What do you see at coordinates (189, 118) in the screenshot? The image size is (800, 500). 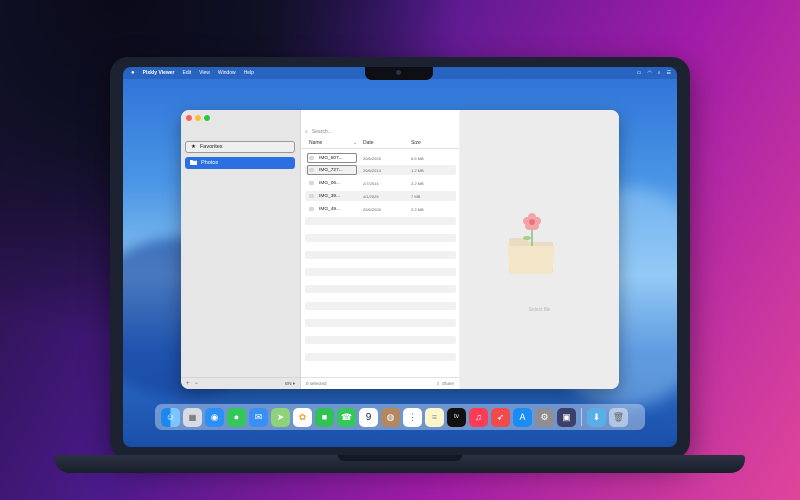 I see `close-button` at bounding box center [189, 118].